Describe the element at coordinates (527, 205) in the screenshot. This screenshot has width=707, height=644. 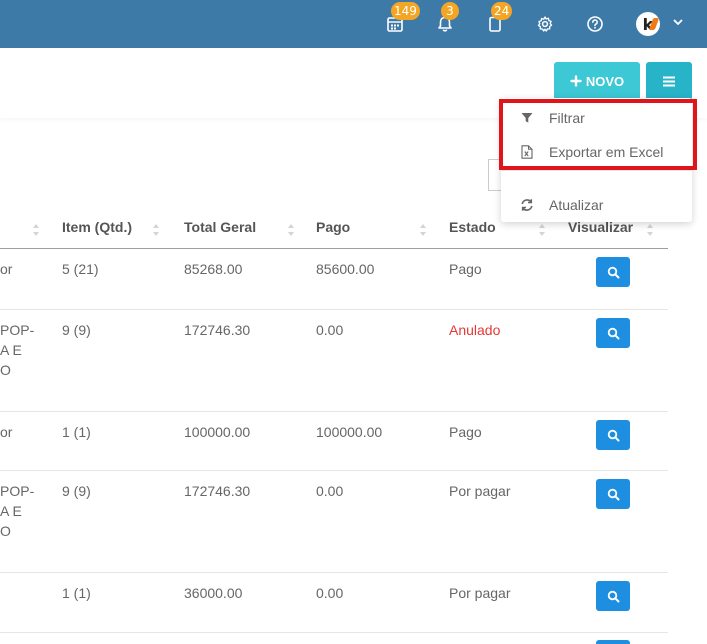
I see `refresh-icon` at that location.